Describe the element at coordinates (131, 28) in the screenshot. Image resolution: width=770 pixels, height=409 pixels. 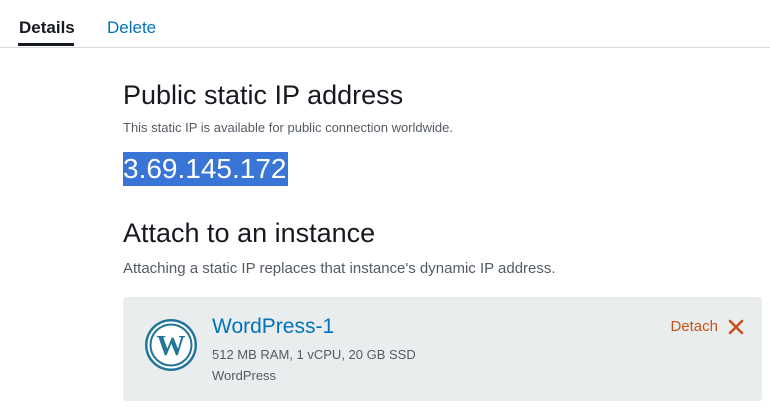
I see `tab-delete: Delete` at that location.